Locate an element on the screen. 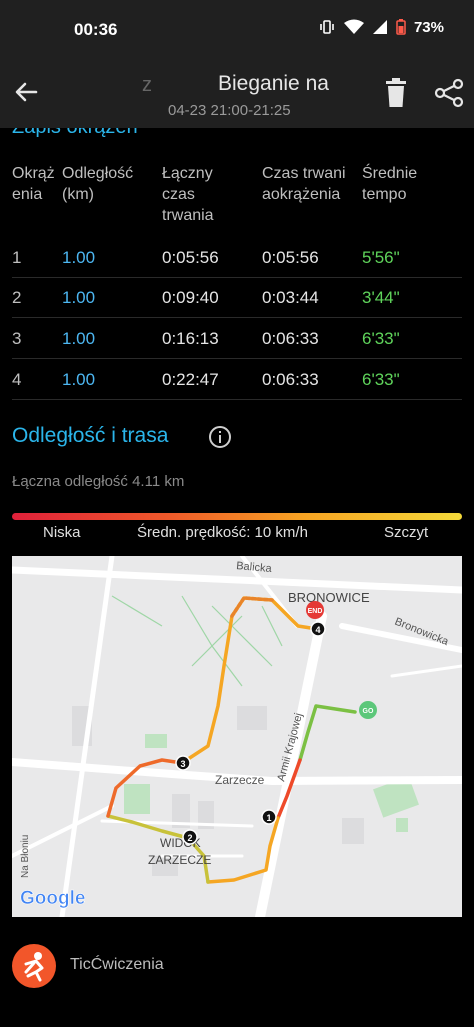  speed-average-label: Średn. prędkość: 10 km/h is located at coordinates (222, 532).